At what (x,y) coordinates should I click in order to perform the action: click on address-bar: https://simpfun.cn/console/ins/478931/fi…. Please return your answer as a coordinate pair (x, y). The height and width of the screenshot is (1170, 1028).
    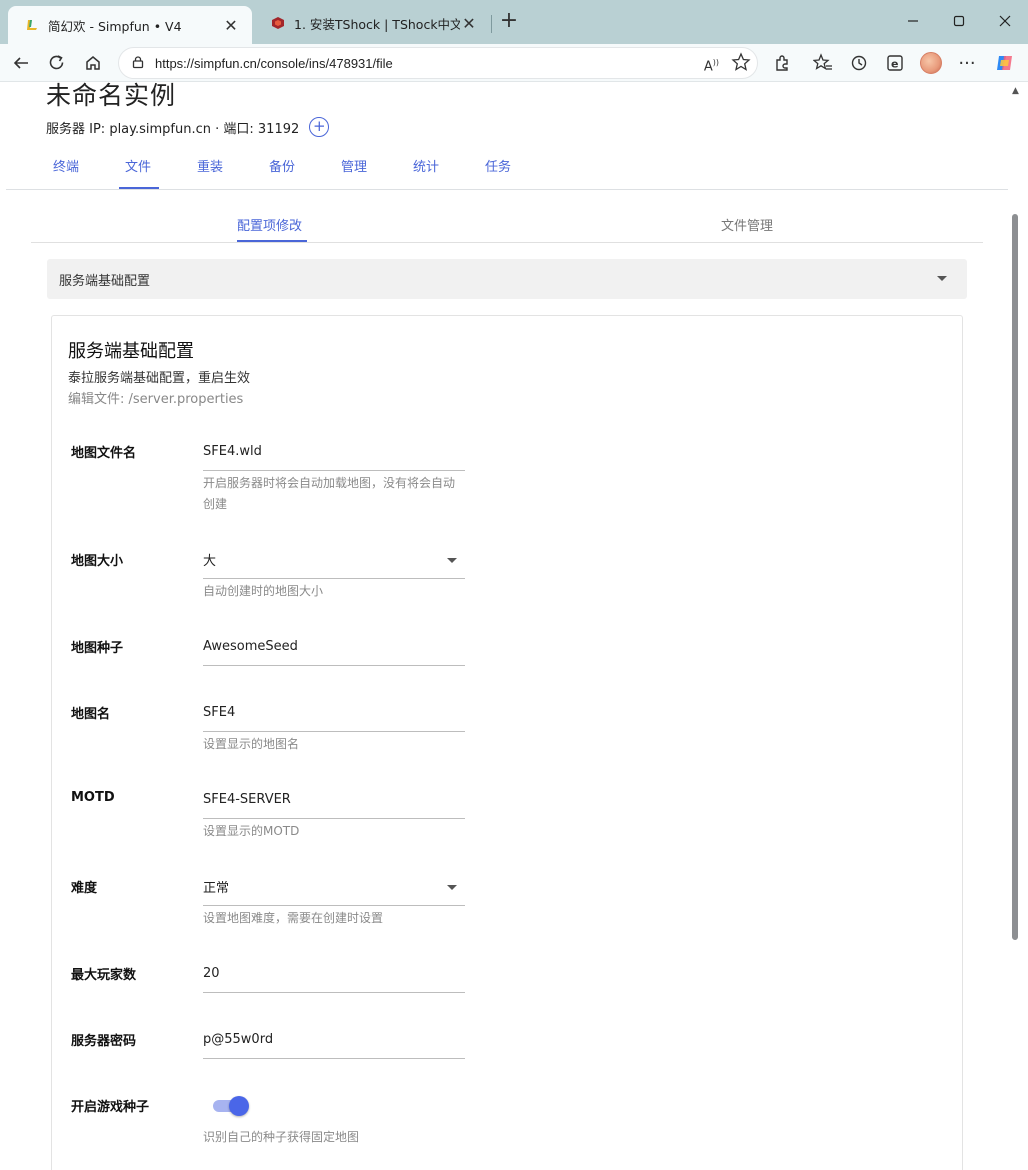
    Looking at the image, I should click on (438, 63).